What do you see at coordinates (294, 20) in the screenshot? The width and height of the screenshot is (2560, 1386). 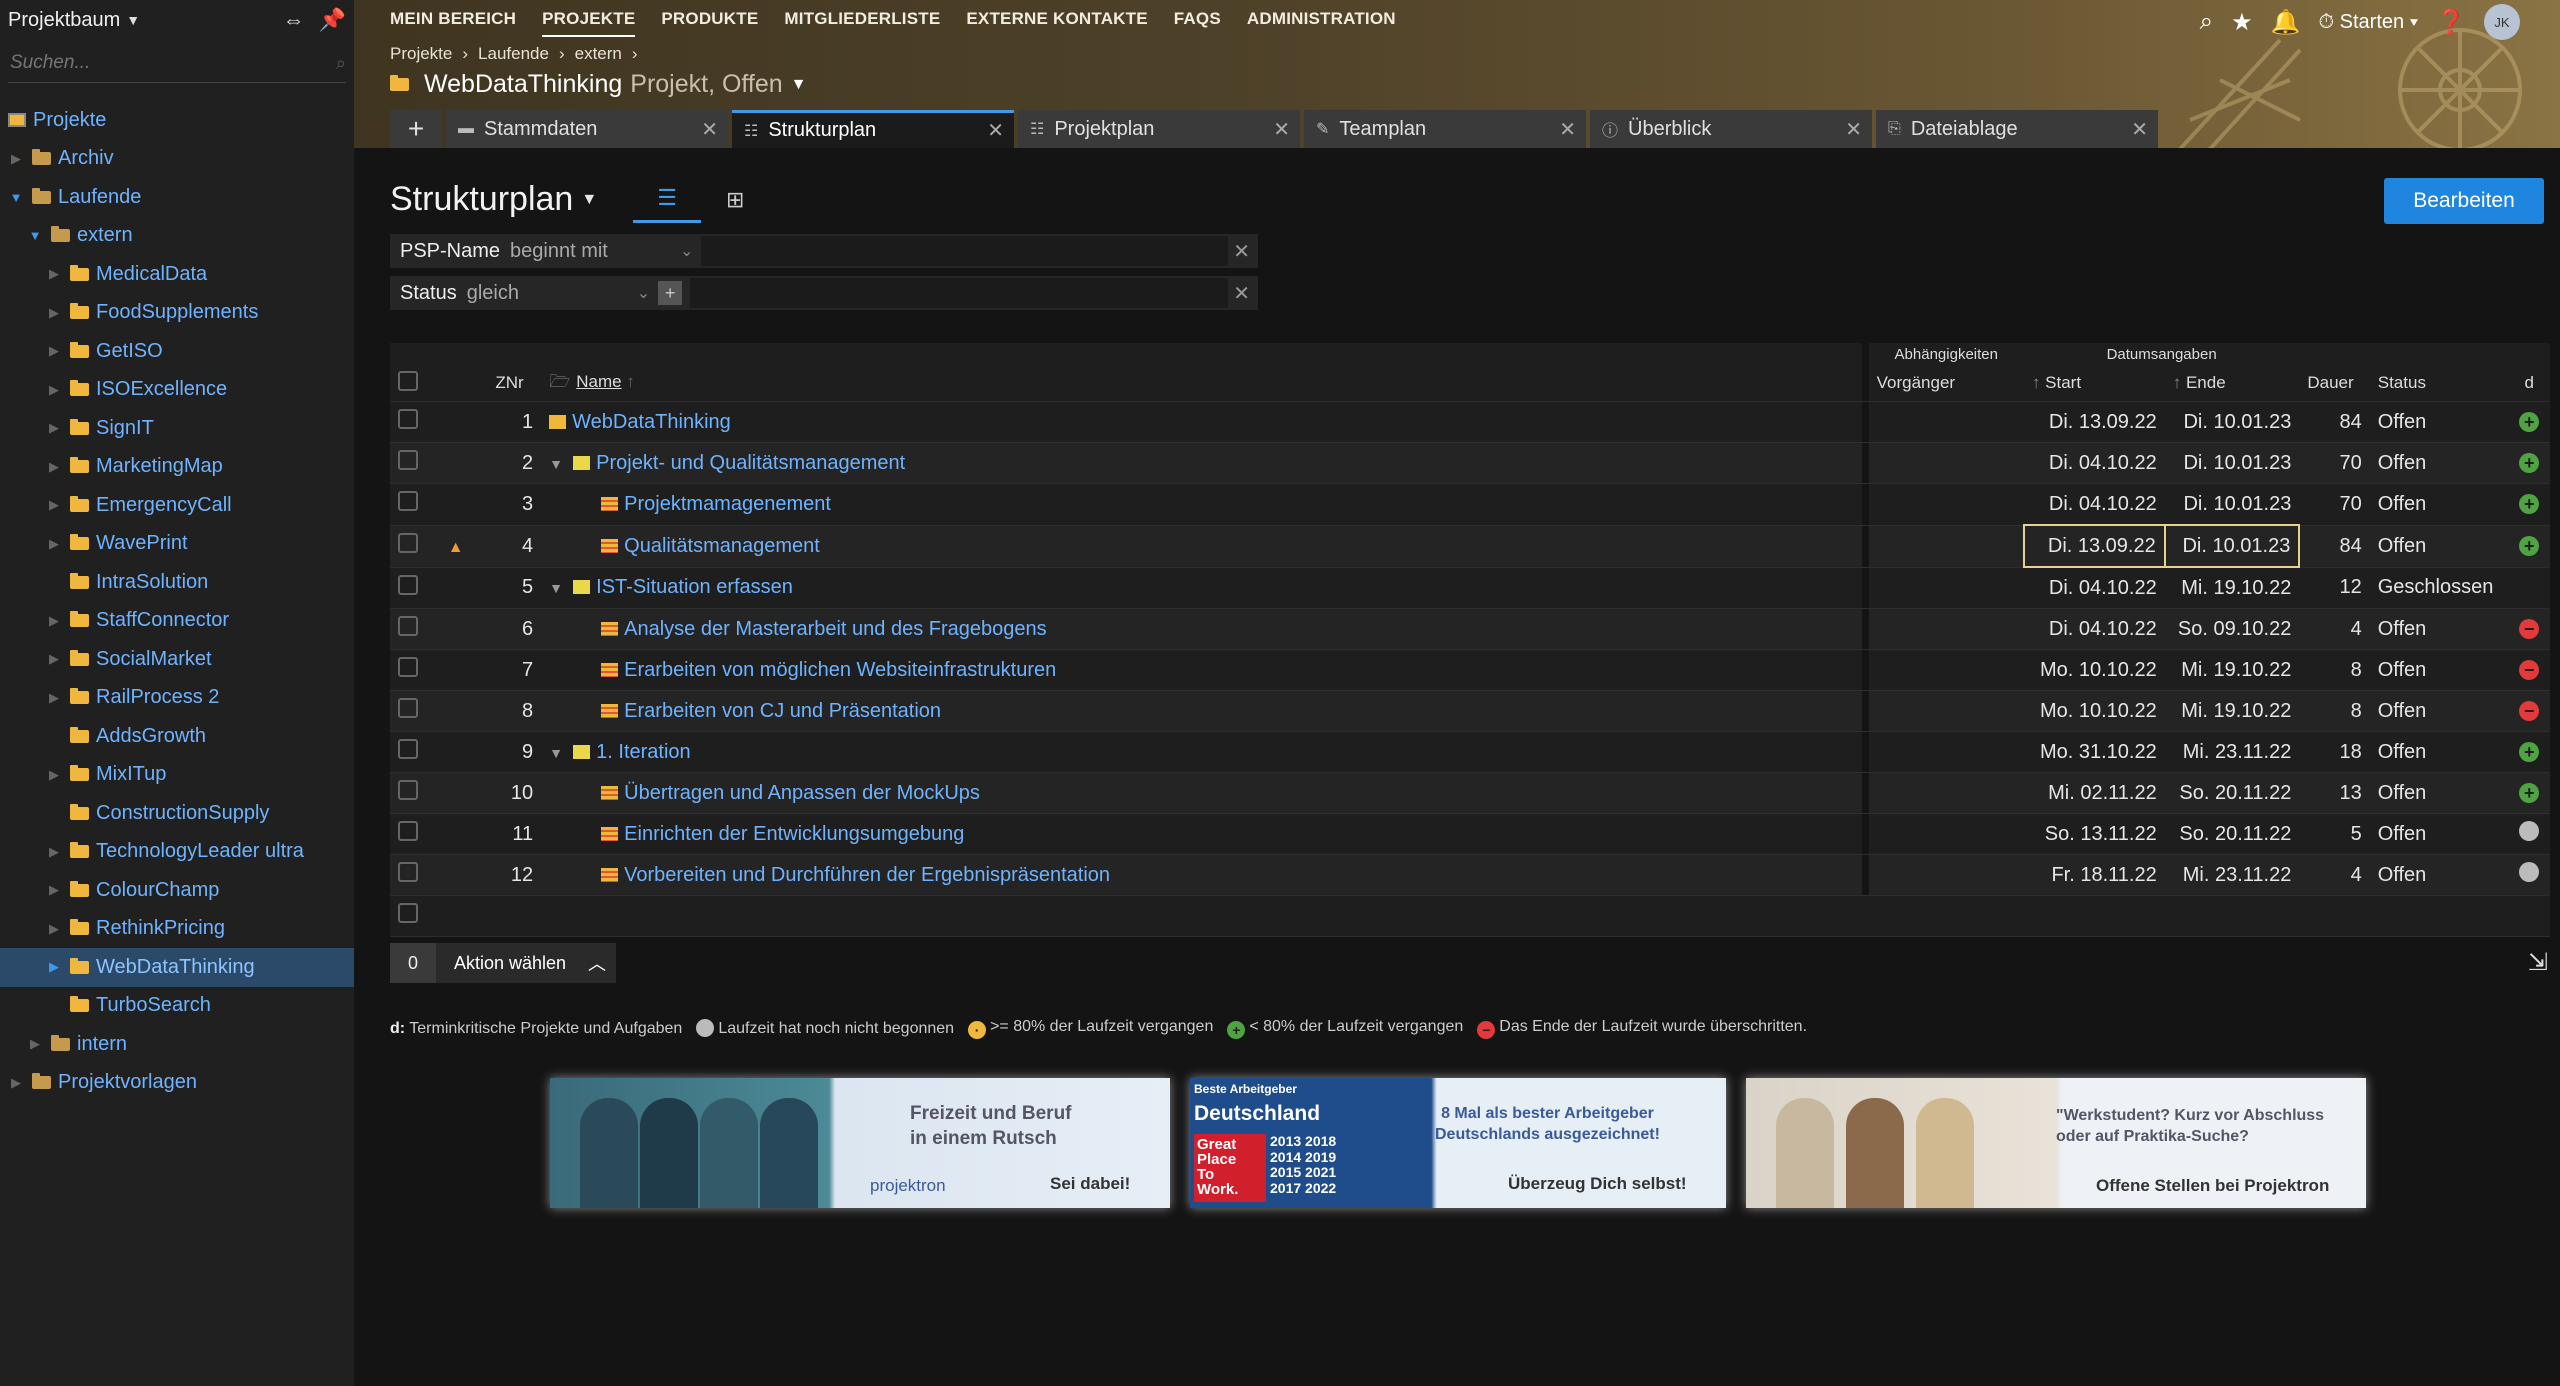 I see `collapse-panel-icon: ⇔` at bounding box center [294, 20].